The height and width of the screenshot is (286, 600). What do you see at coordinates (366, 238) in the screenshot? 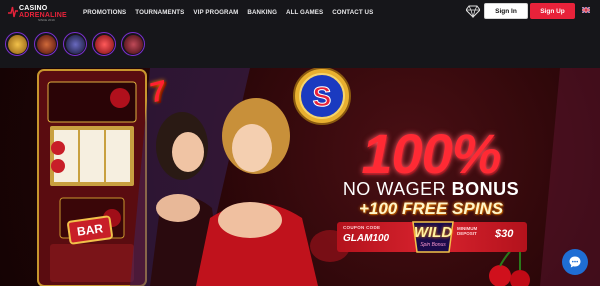
I see `coupon-code-value: GLAM100` at bounding box center [366, 238].